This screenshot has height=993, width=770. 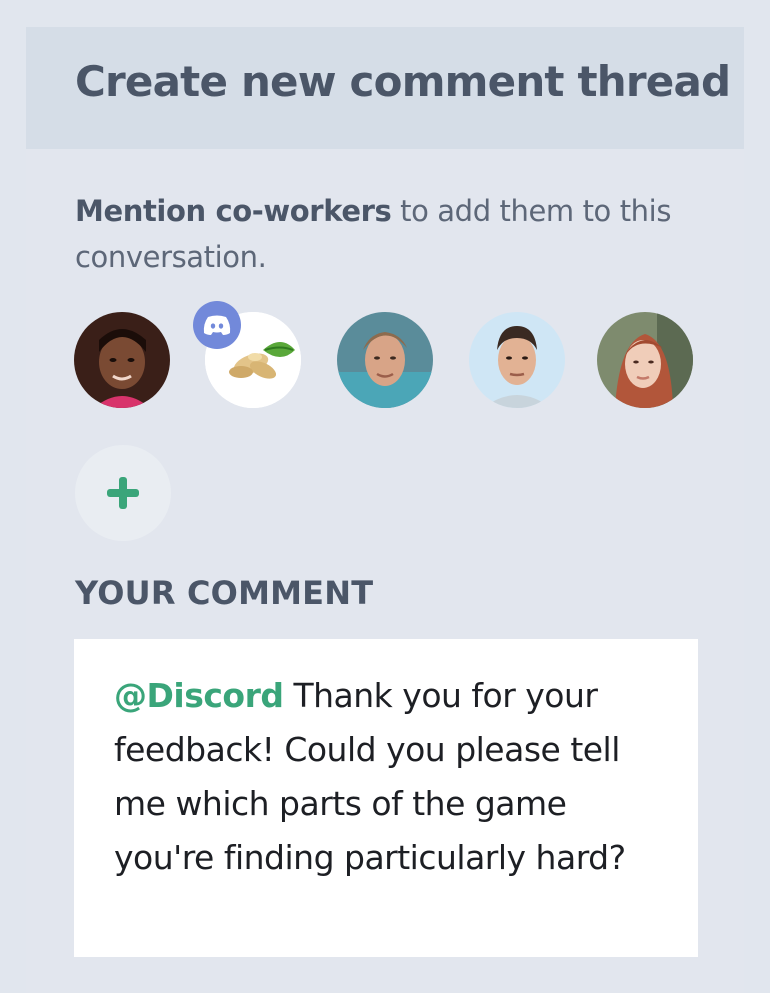 I want to click on avatar-man-1-image, so click(x=385, y=360).